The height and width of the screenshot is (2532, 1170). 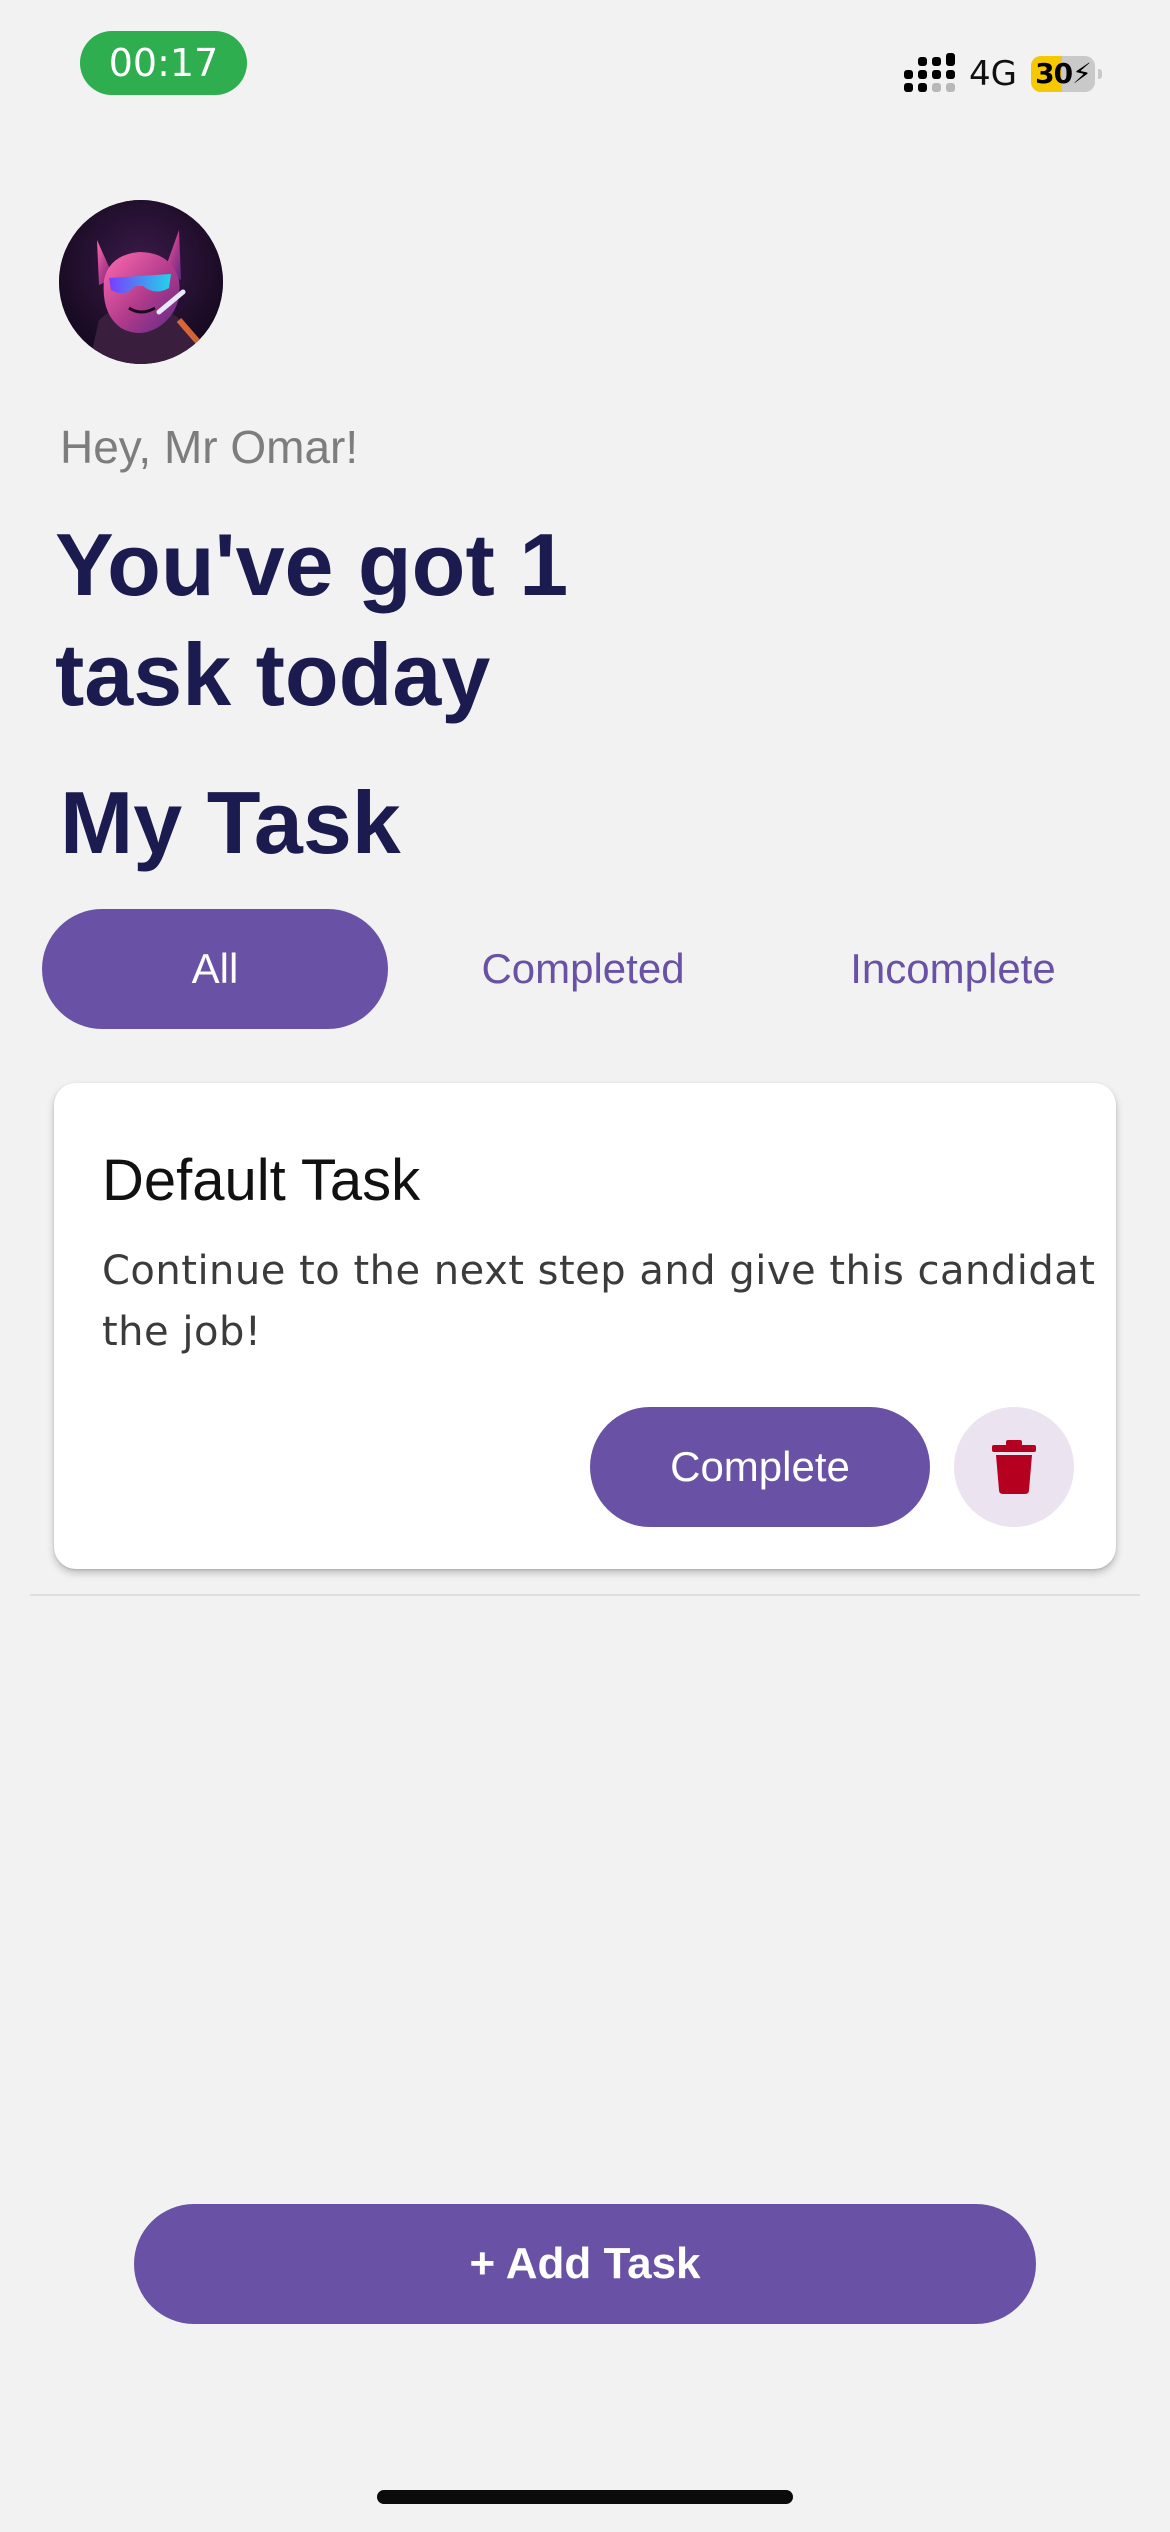 I want to click on status-indicators: 4G 30⚡, so click(x=1003, y=74).